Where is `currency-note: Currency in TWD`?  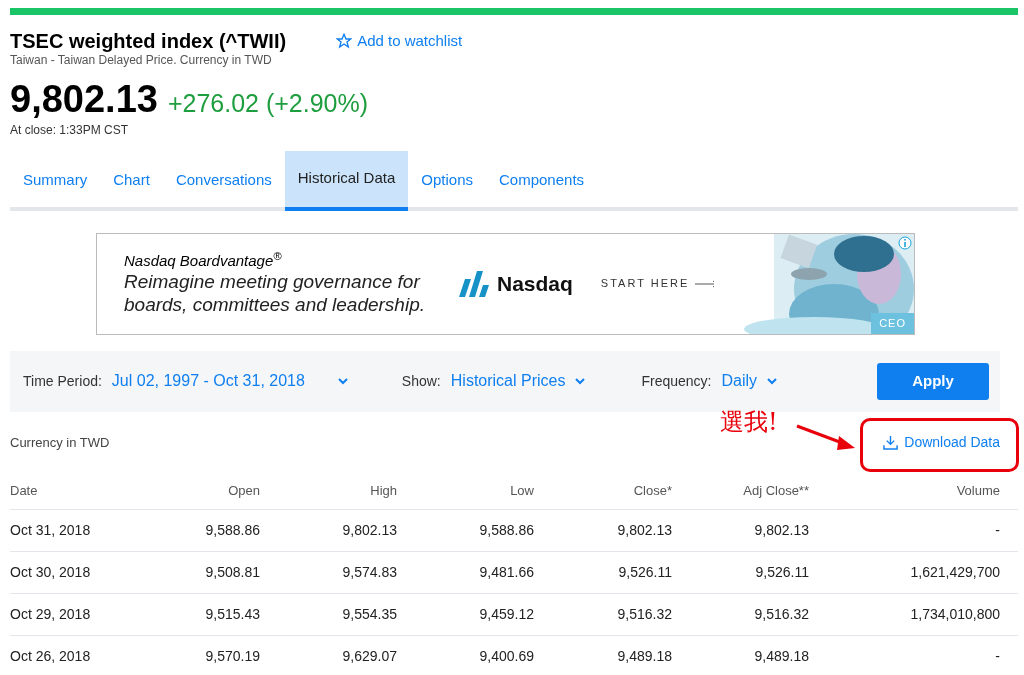 currency-note: Currency in TWD is located at coordinates (60, 442).